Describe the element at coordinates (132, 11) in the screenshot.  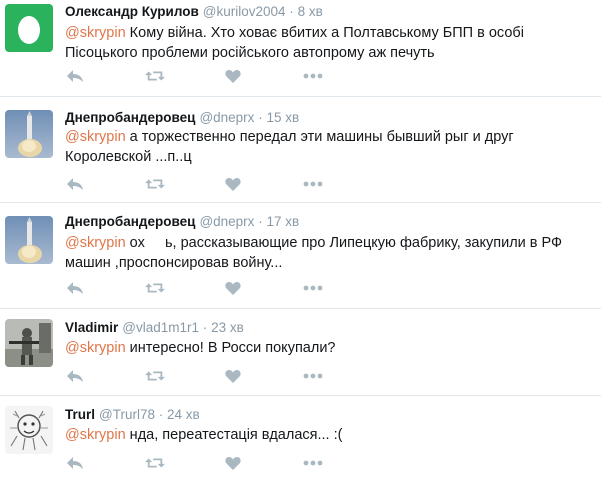
I see `author-name: Олександр Курилов` at that location.